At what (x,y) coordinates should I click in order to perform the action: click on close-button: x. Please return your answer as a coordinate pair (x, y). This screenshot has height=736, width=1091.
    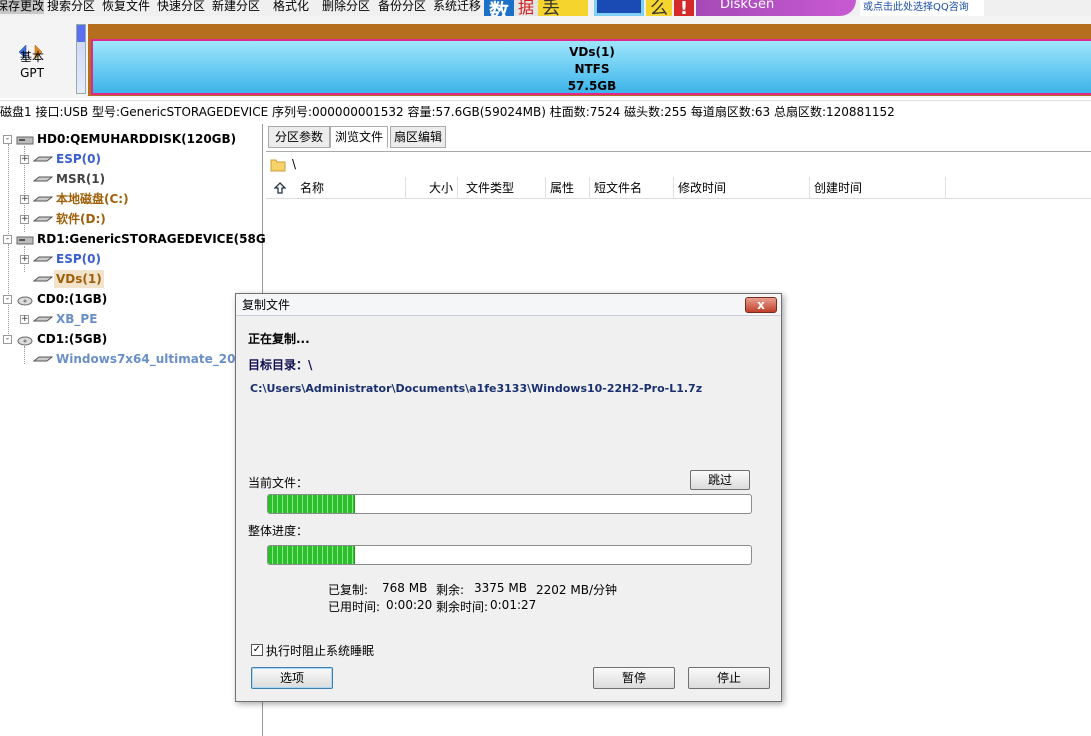
    Looking at the image, I should click on (761, 305).